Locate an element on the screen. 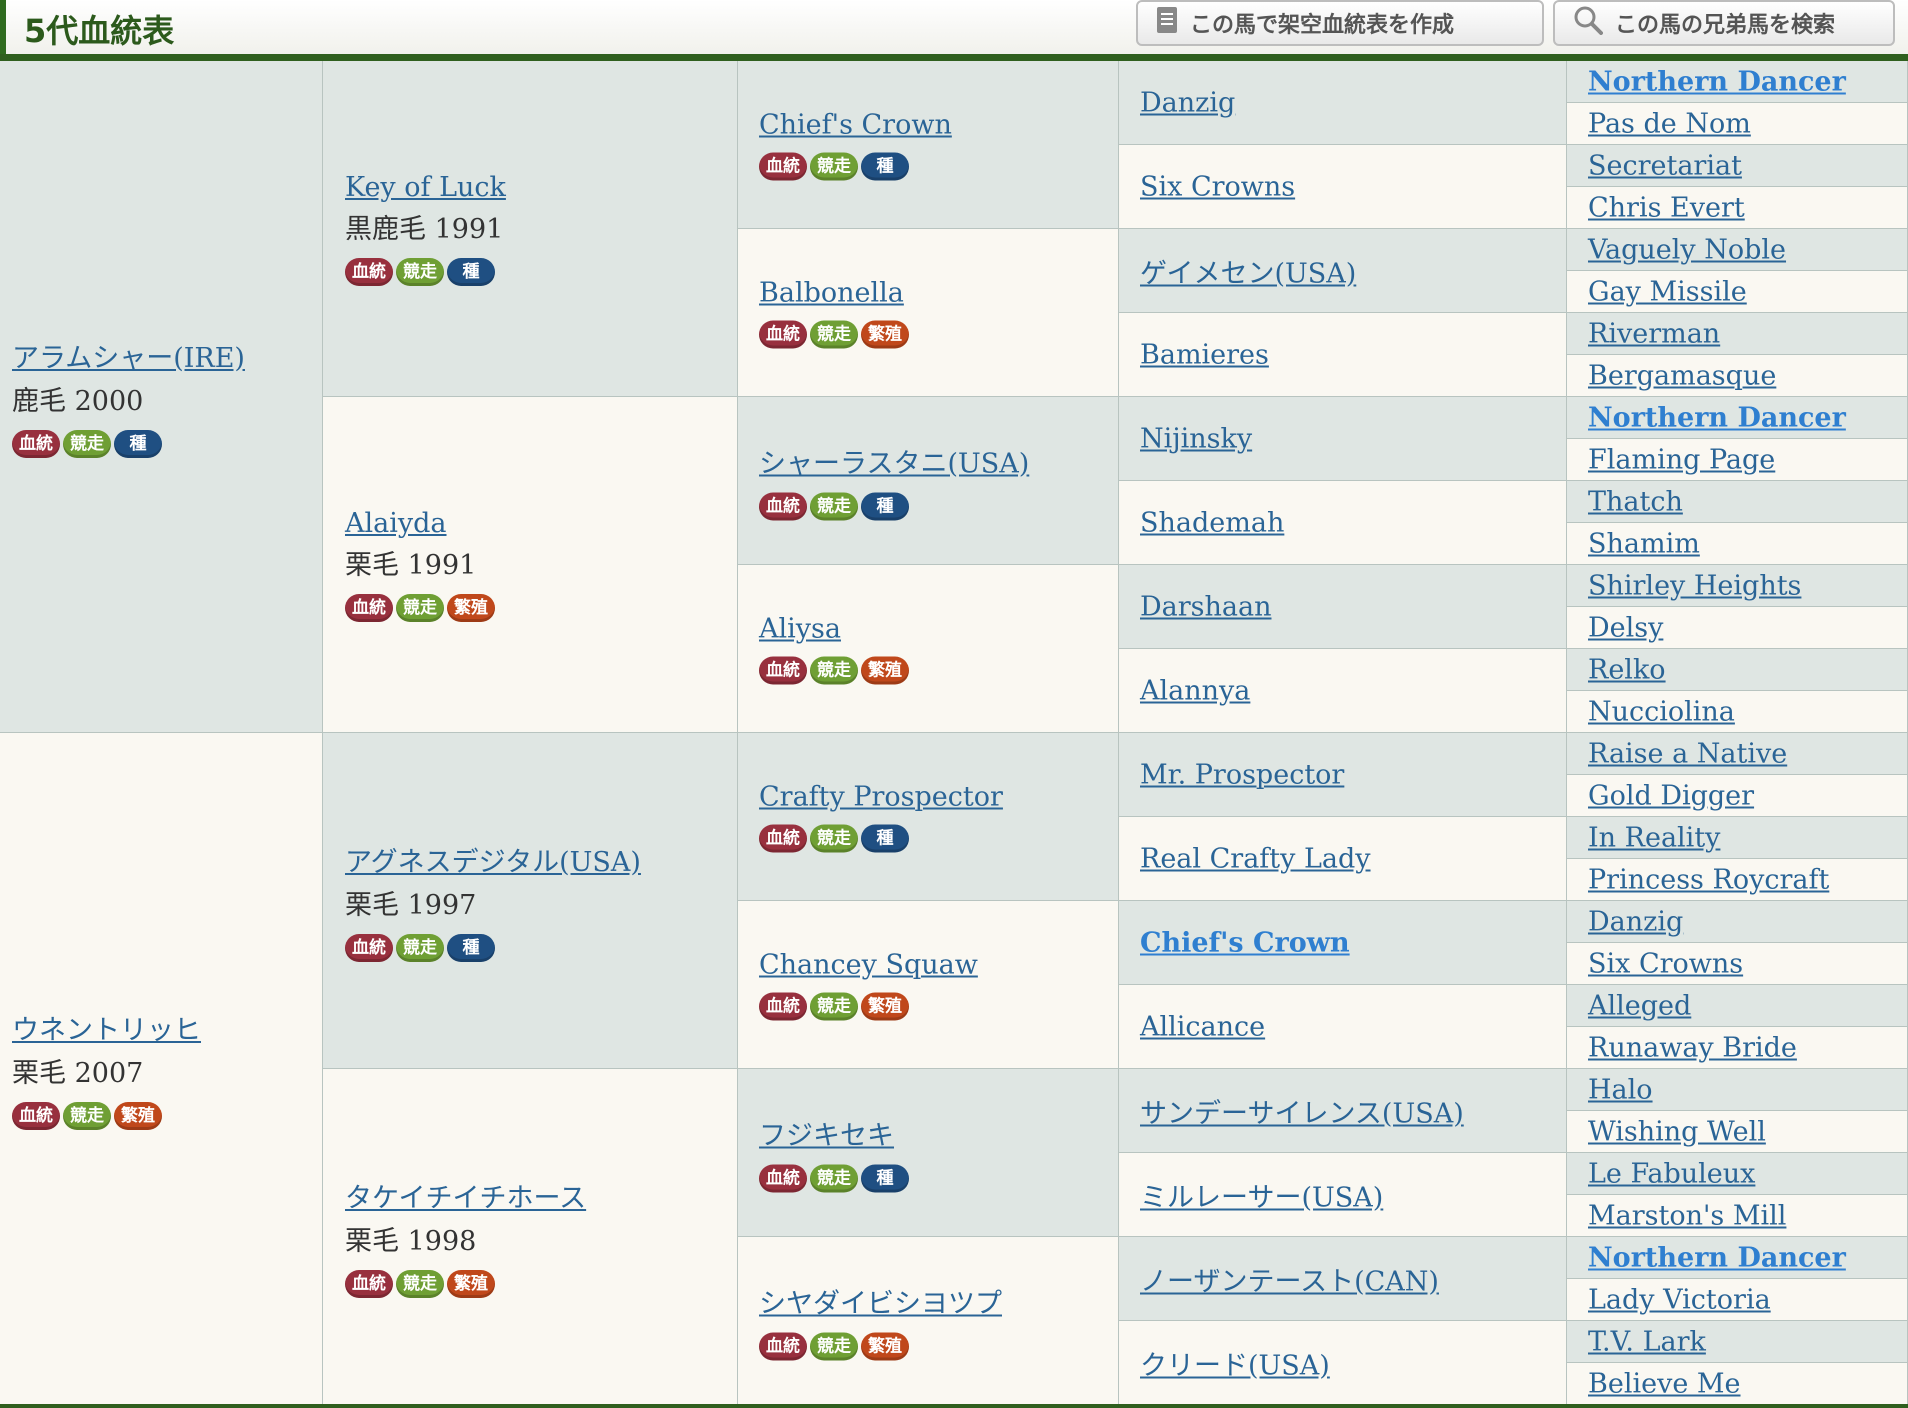  horse-name-link: シャーラスタニ(USA) is located at coordinates (938, 460).